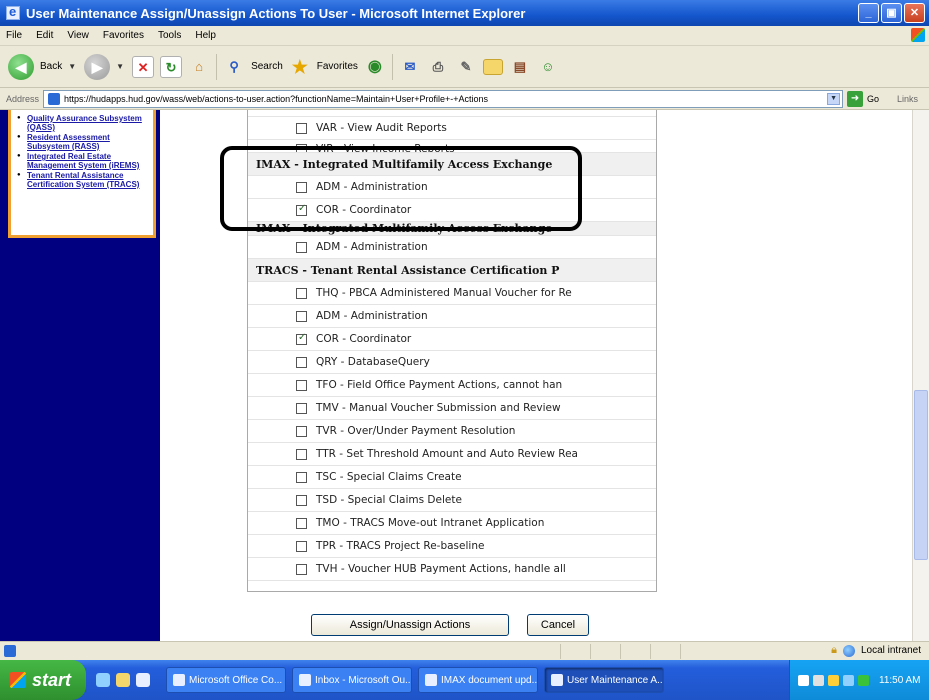  What do you see at coordinates (520, 67) in the screenshot?
I see `research-icon: ▤` at bounding box center [520, 67].